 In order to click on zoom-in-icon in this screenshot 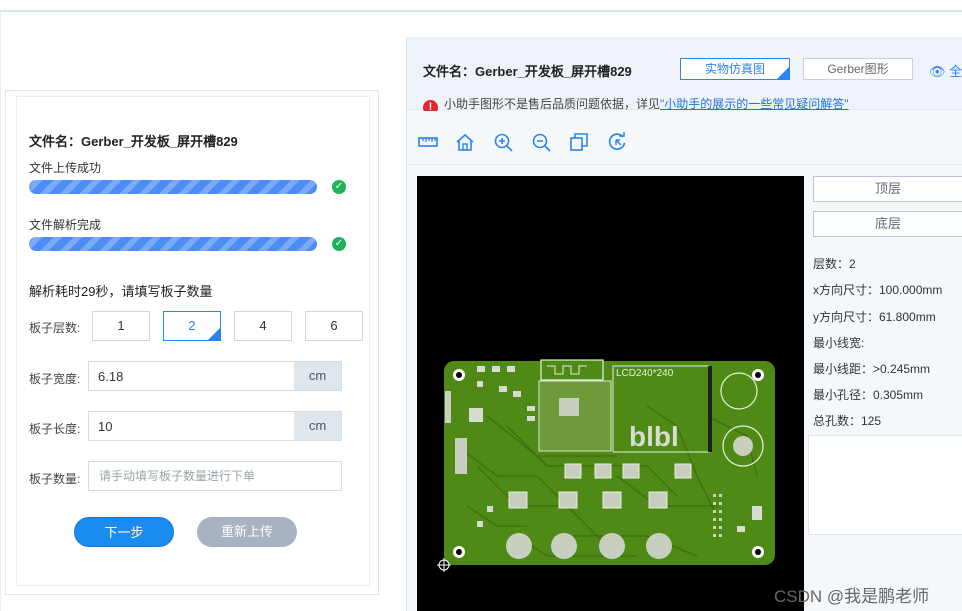, I will do `click(503, 142)`.